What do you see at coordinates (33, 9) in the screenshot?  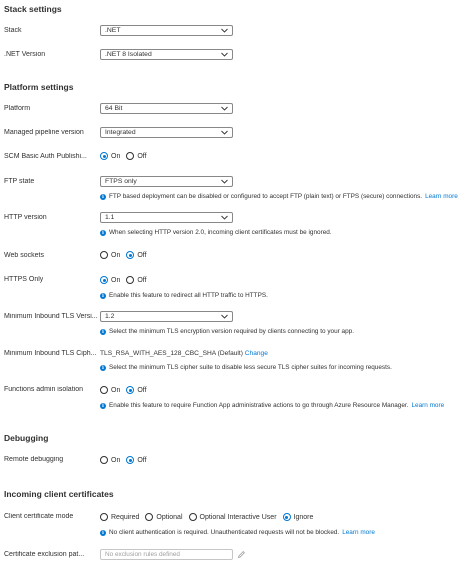 I see `stack-settings-title: Stack settings` at bounding box center [33, 9].